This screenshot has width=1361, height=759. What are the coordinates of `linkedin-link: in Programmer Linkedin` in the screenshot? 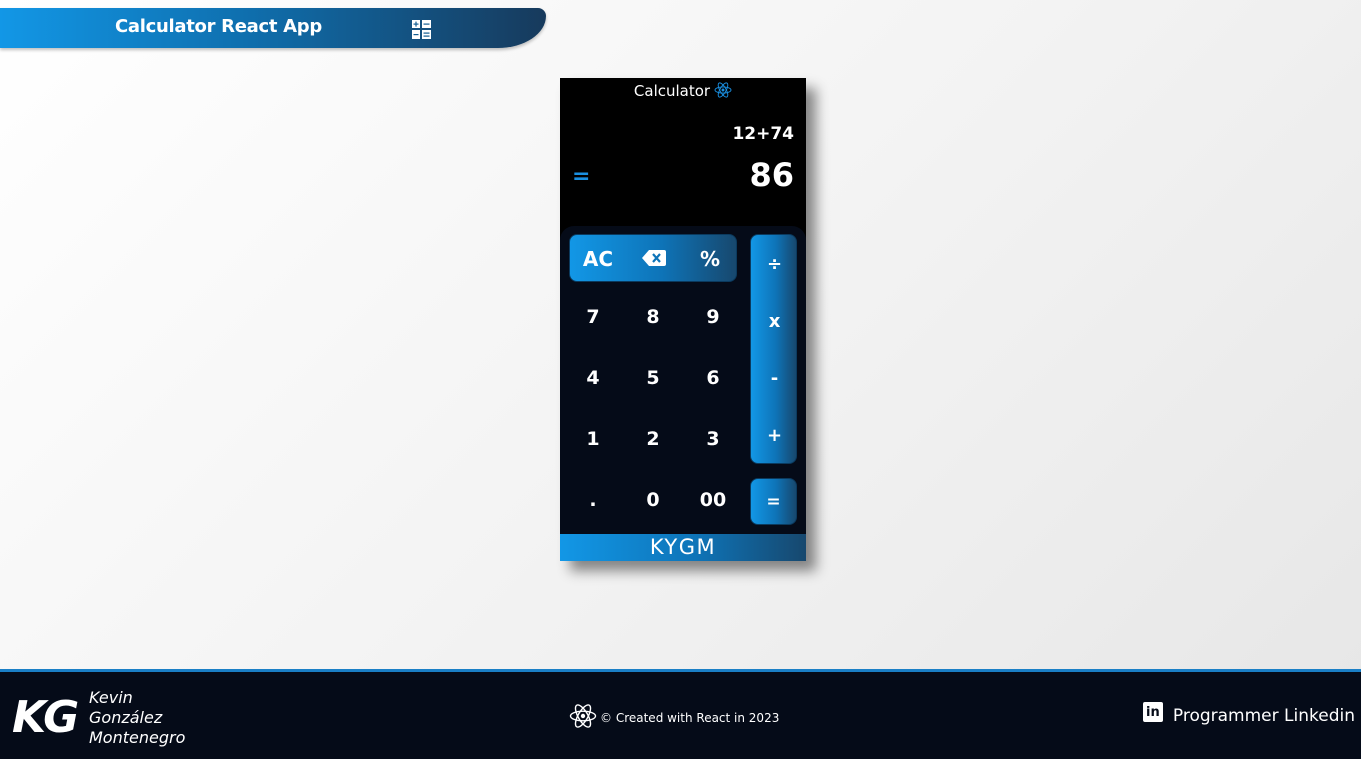 It's located at (1248, 714).